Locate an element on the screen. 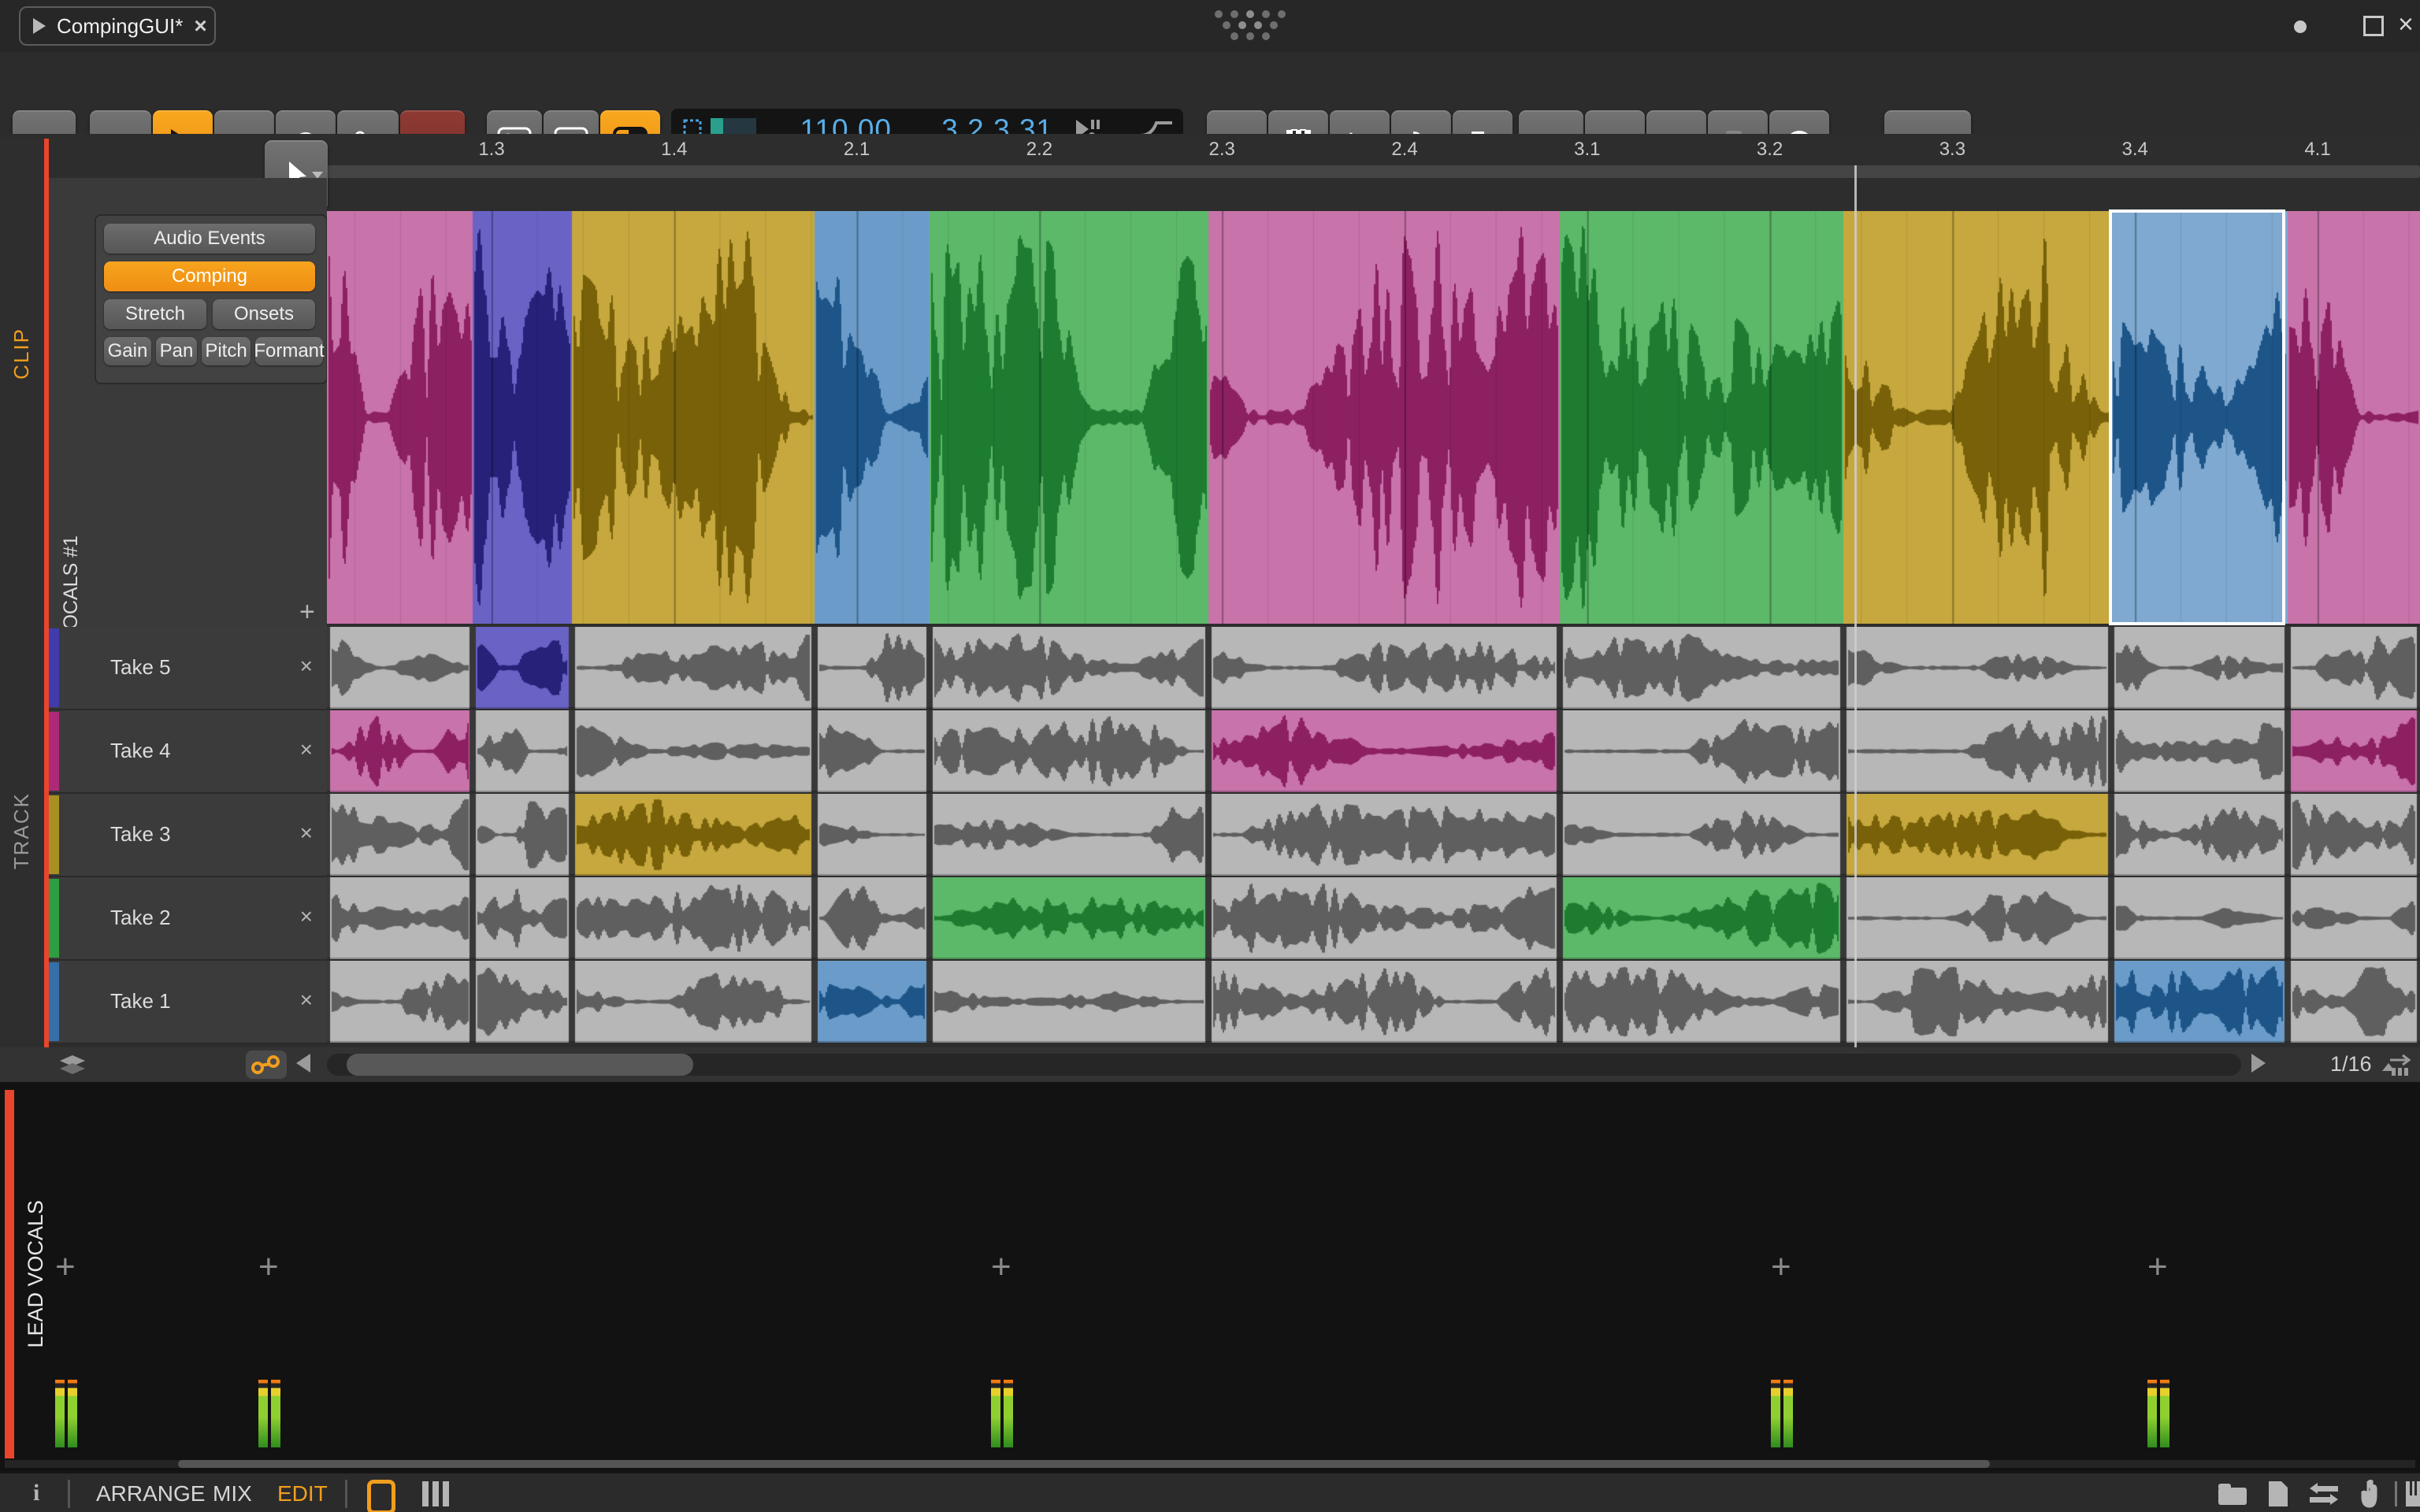  take-label: Take 3 is located at coordinates (140, 834).